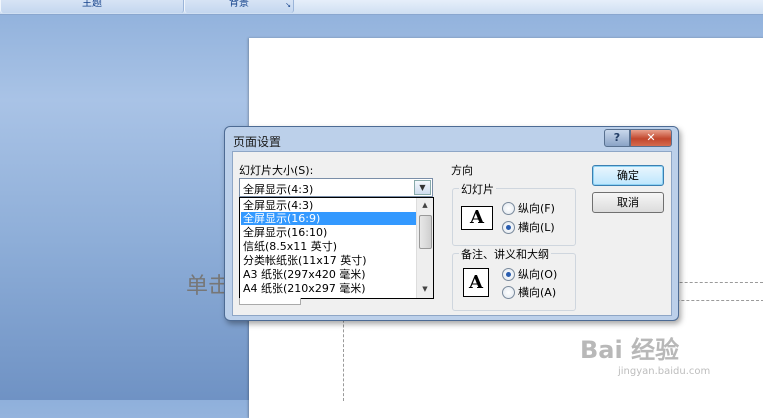 Image resolution: width=763 pixels, height=418 pixels. Describe the element at coordinates (476, 282) in the screenshot. I see `portrait-page-icon: A` at that location.